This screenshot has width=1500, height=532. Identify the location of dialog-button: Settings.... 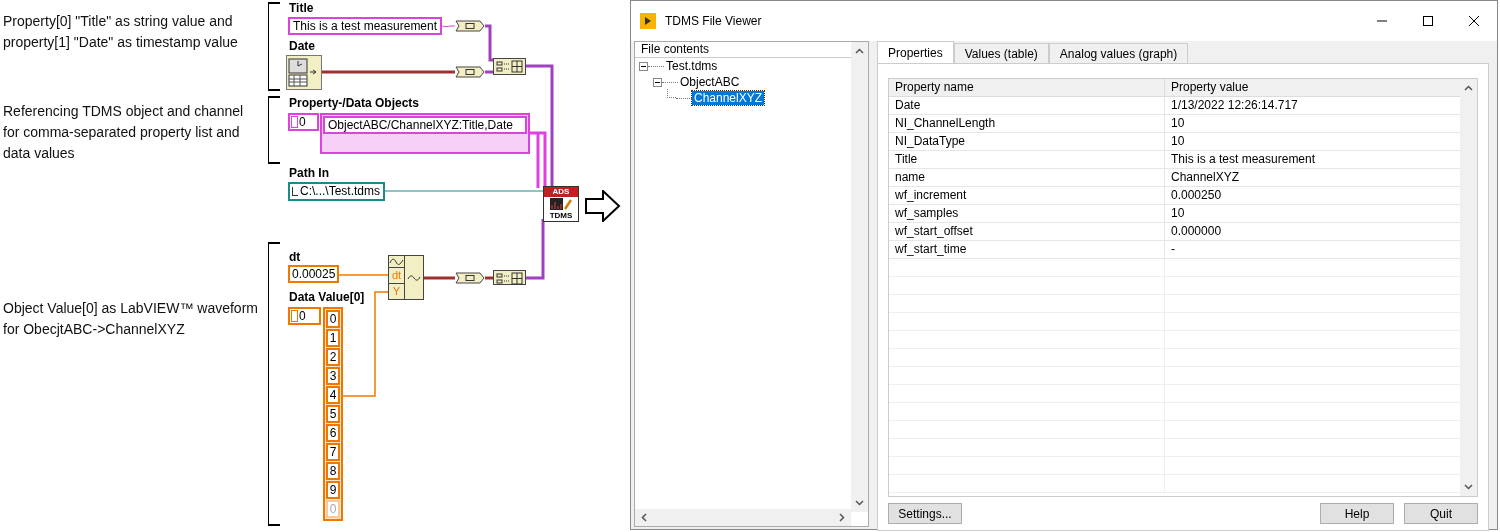
(925, 513).